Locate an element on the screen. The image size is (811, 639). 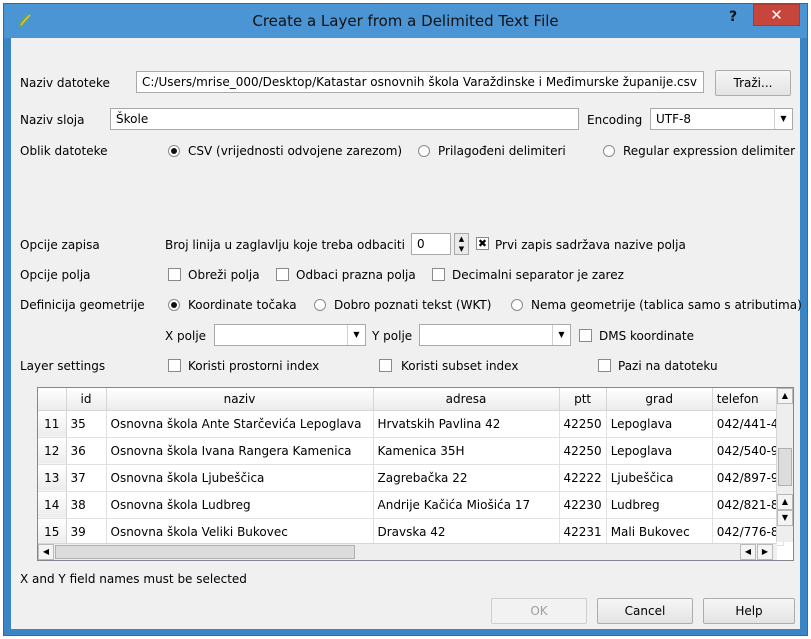
file-name-label: Naziv datoteke is located at coordinates (65, 83).